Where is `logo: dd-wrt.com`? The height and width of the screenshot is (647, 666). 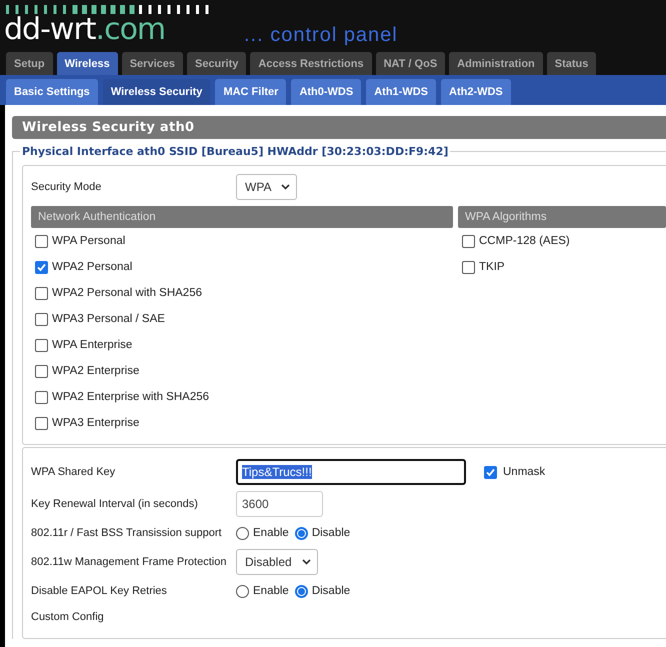
logo: dd-wrt.com is located at coordinates (85, 30).